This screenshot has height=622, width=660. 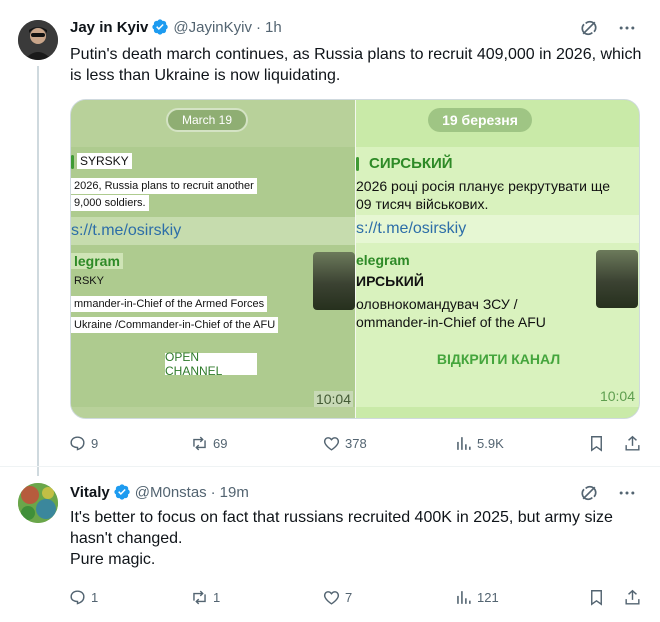 What do you see at coordinates (217, 597) in the screenshot?
I see `repost-count: 1` at bounding box center [217, 597].